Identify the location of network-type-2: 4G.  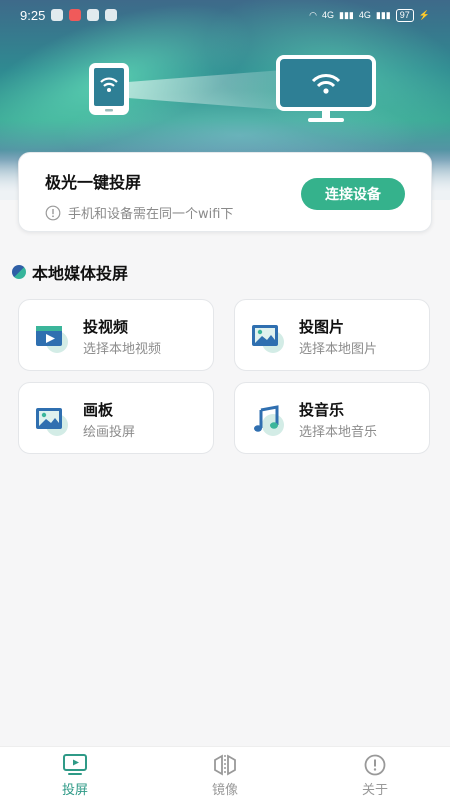
(364, 15).